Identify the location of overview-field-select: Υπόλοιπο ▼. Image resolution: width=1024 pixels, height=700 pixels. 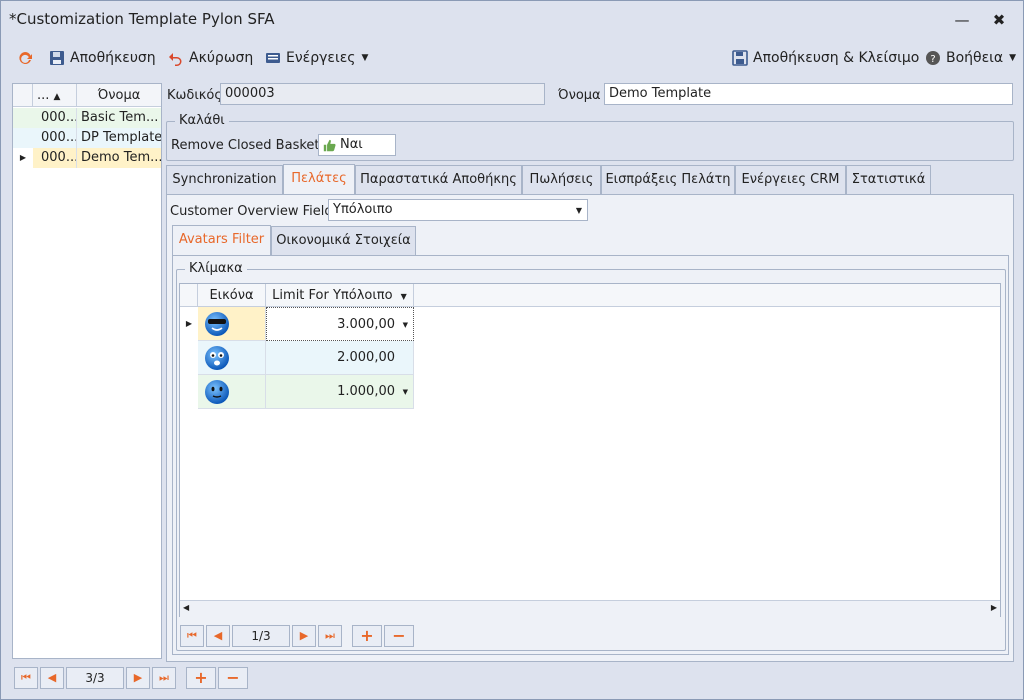
(458, 210).